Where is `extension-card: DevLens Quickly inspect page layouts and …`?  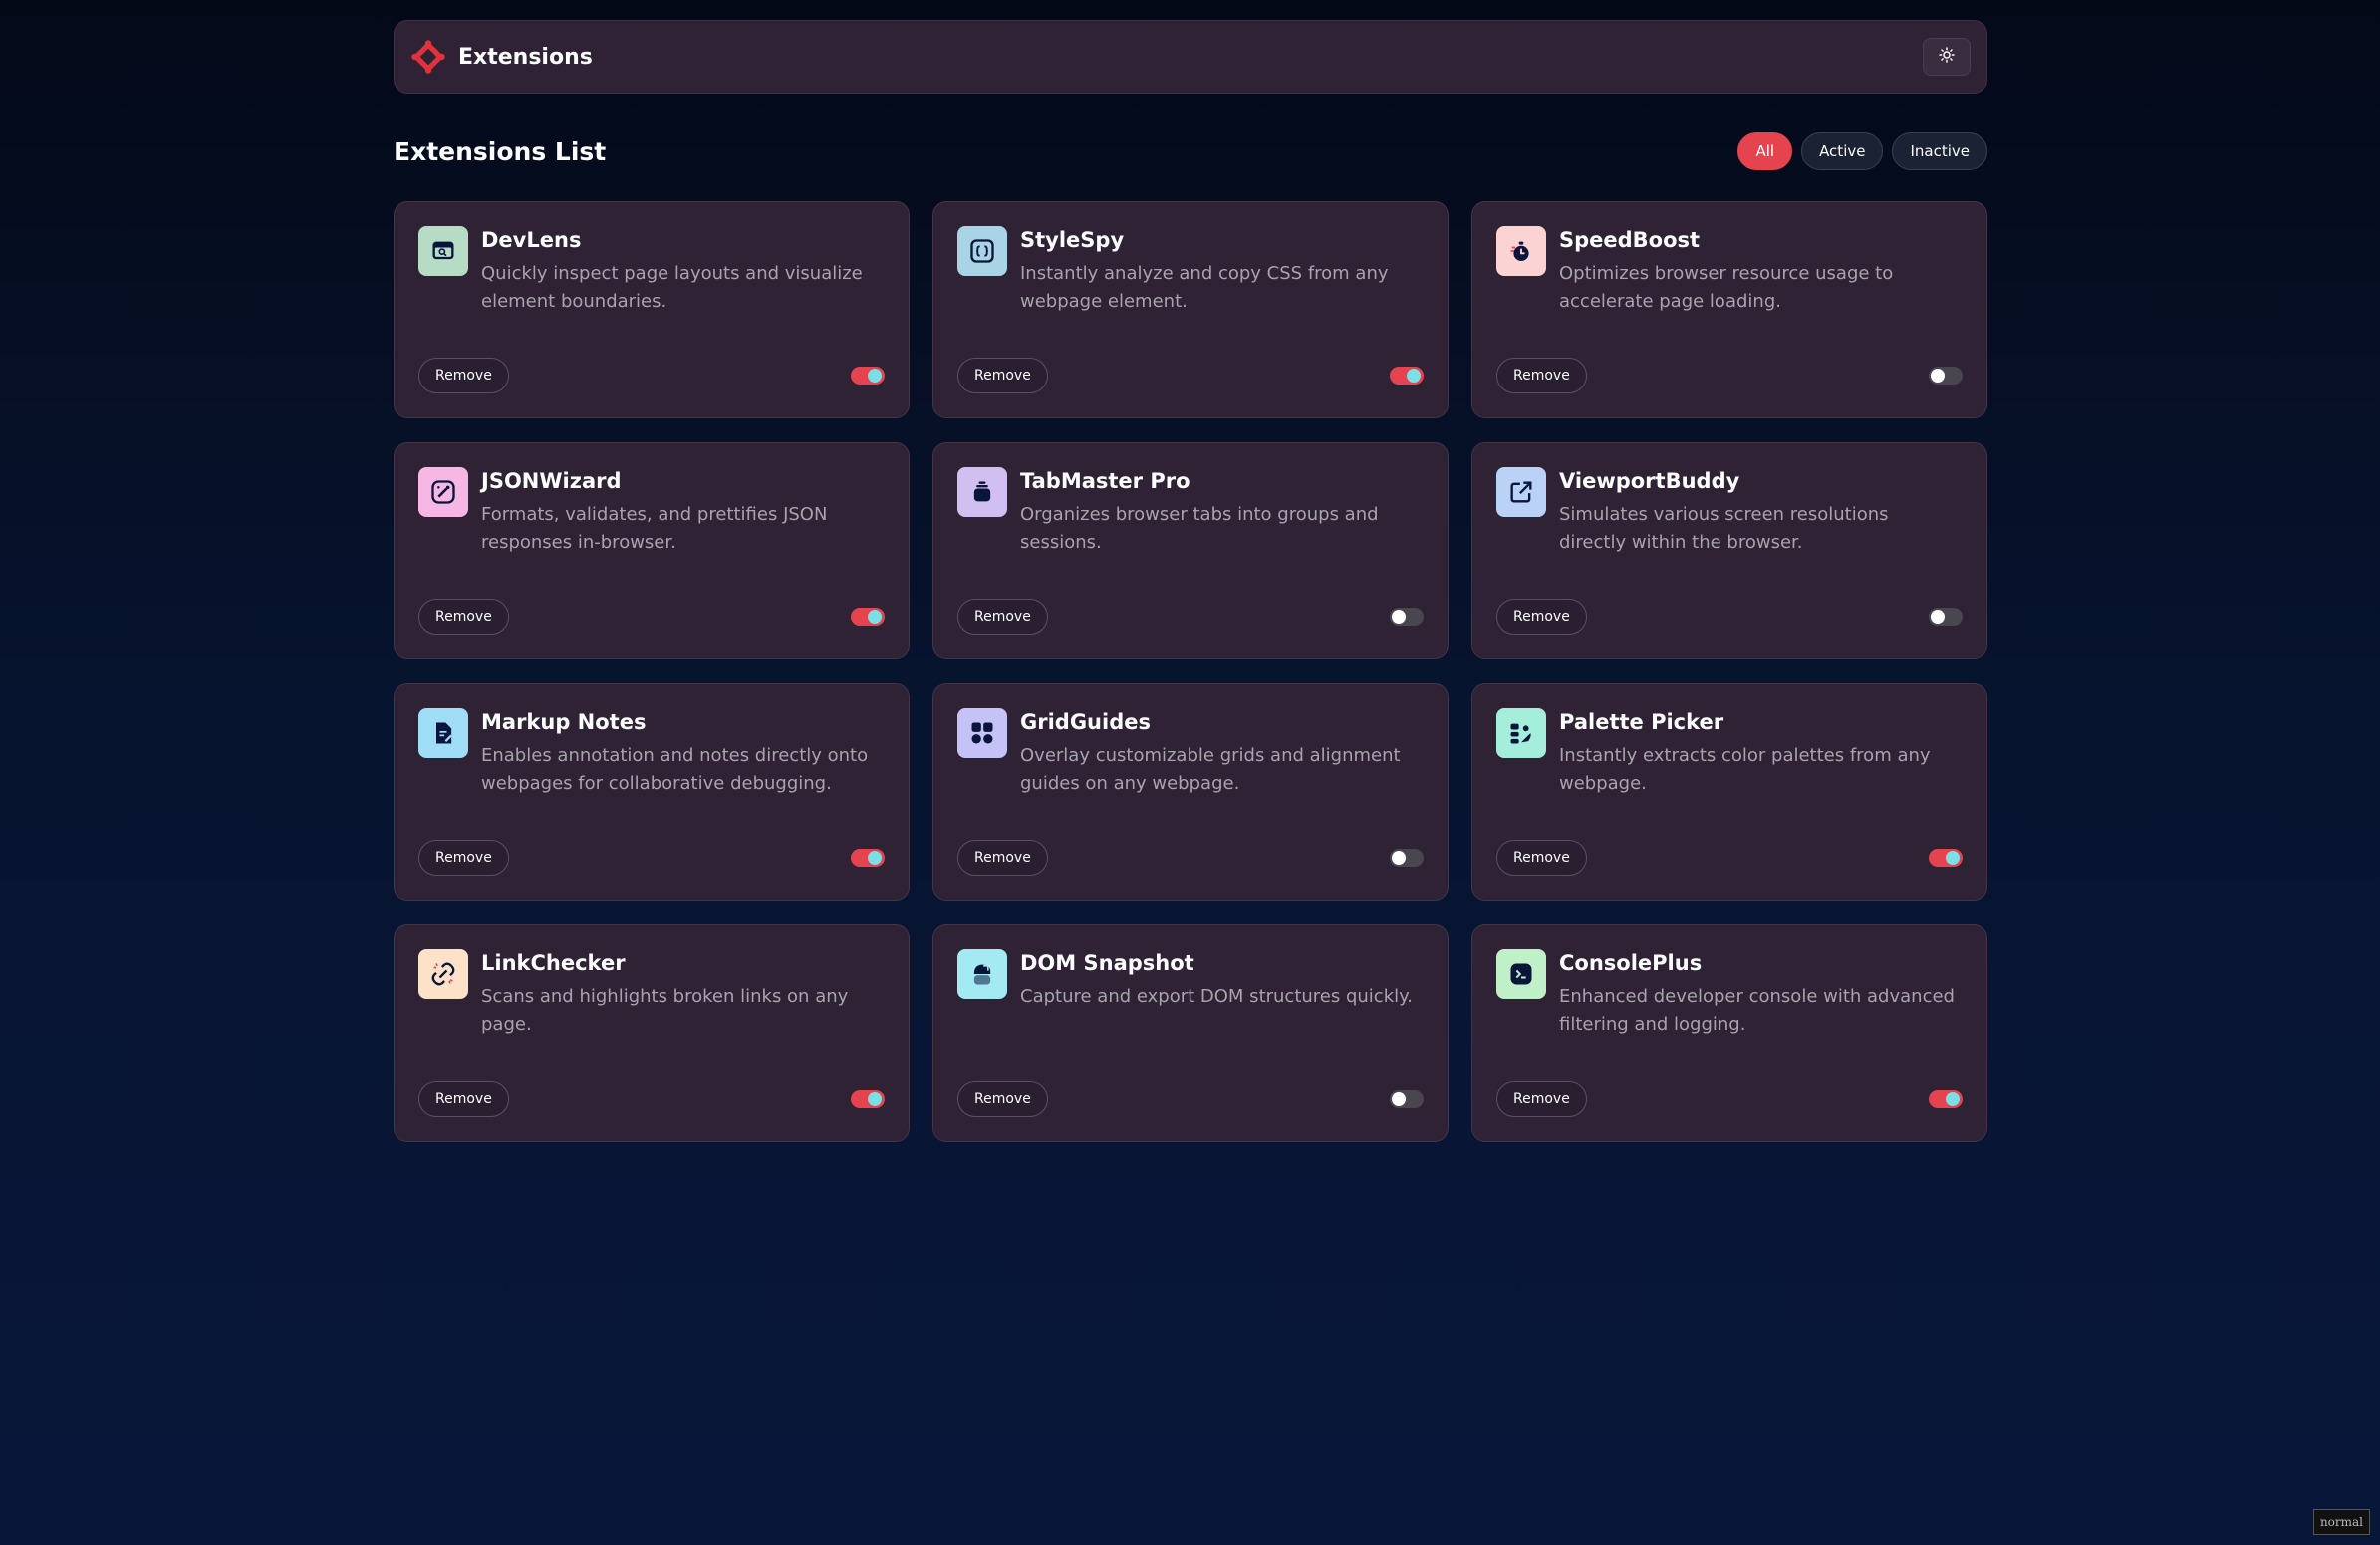
extension-card: DevLens Quickly inspect page layouts and … is located at coordinates (652, 309).